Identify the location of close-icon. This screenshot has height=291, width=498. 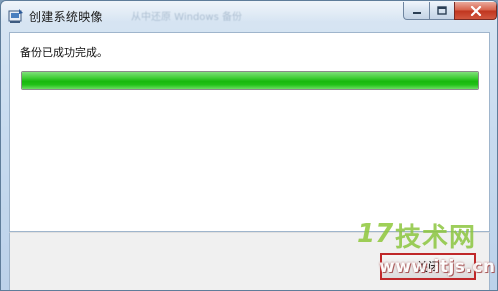
(475, 10).